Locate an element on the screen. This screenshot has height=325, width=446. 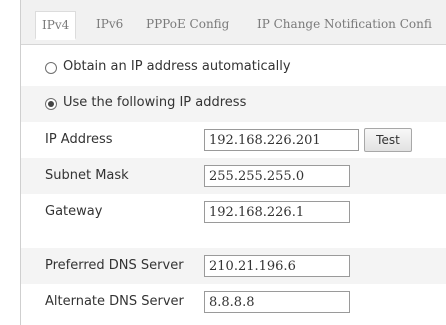
ip-address-row: IP Address 192.168.226.201 Test is located at coordinates (233, 140).